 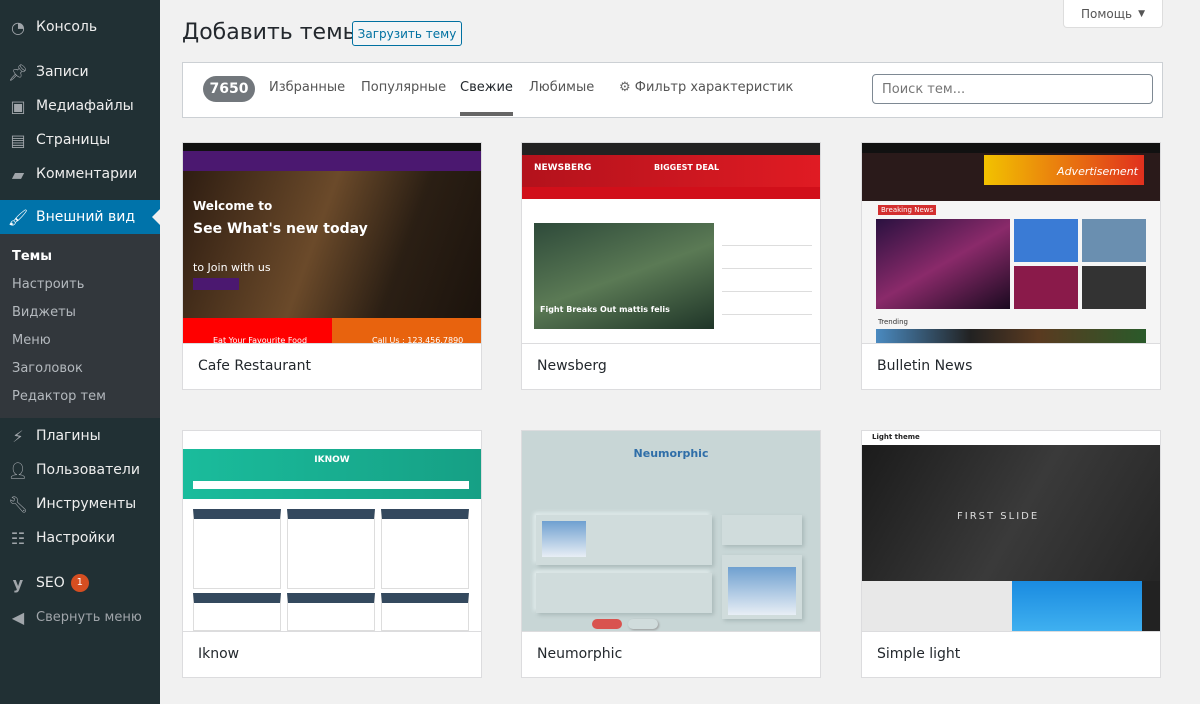 I want to click on menu-label: Плагины, so click(x=68, y=436).